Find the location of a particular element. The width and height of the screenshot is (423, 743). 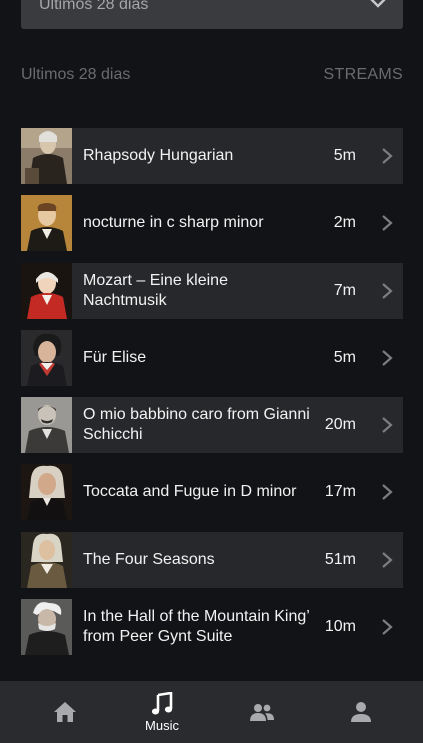

track-title: O mio babbino caro from Gianni Schicchi is located at coordinates (196, 425).